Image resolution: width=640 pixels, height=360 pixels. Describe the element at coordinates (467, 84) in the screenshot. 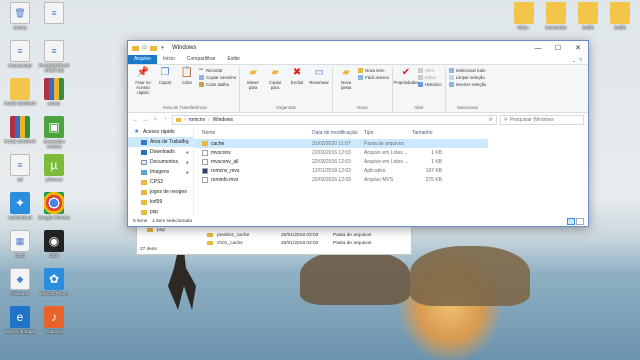

I see `invert-selection-button: Inverter seleção` at that location.